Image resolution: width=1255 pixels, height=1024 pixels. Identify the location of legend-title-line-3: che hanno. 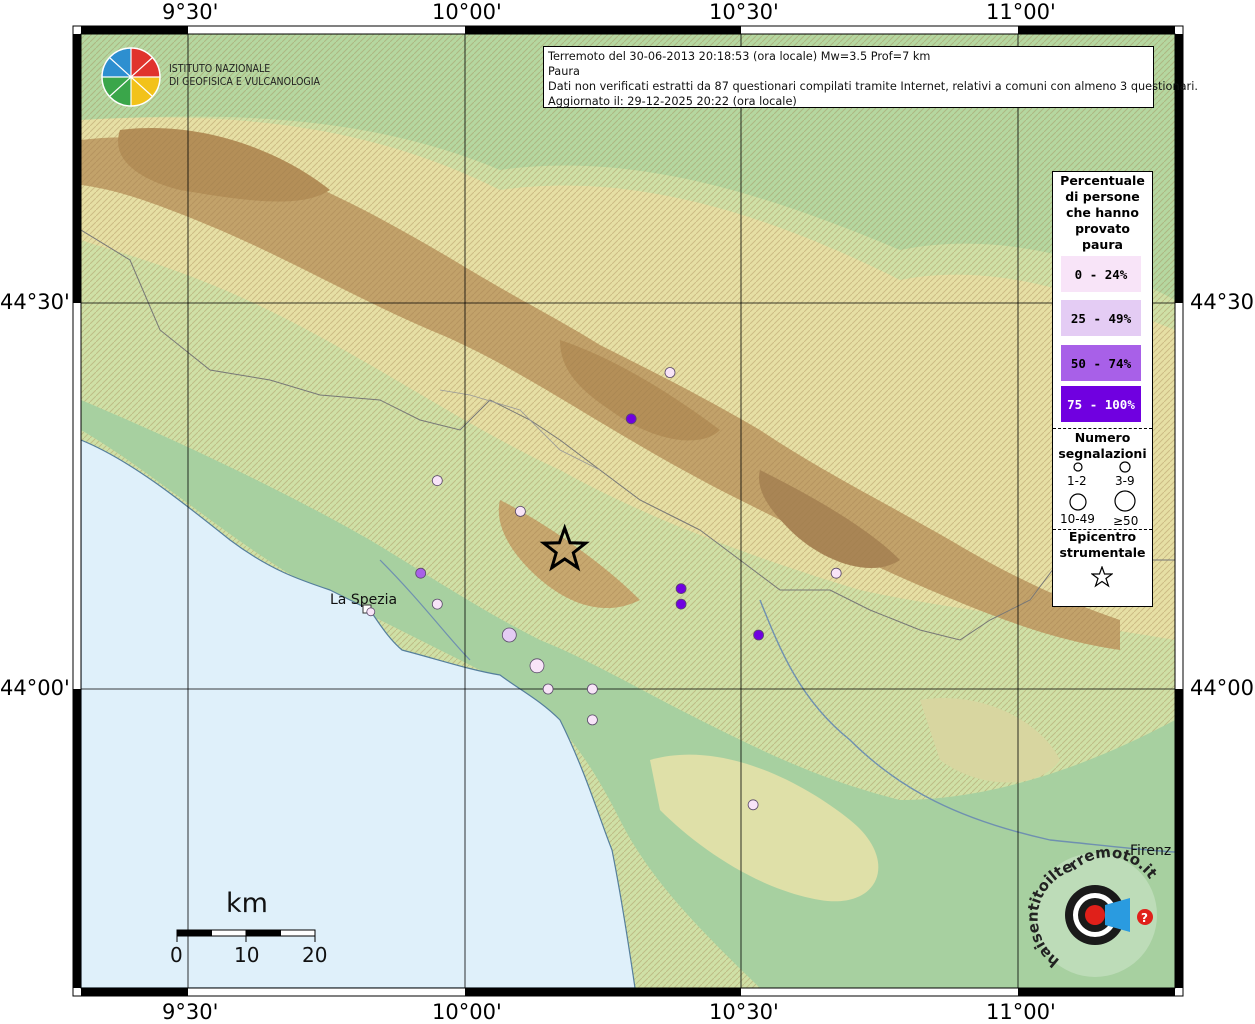
(1102, 212).